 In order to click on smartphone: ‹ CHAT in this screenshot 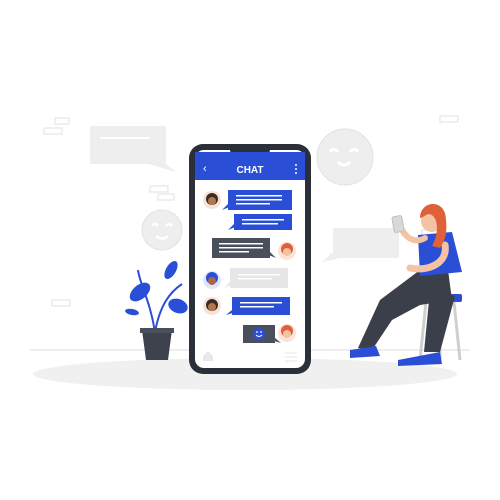, I will do `click(250, 259)`.